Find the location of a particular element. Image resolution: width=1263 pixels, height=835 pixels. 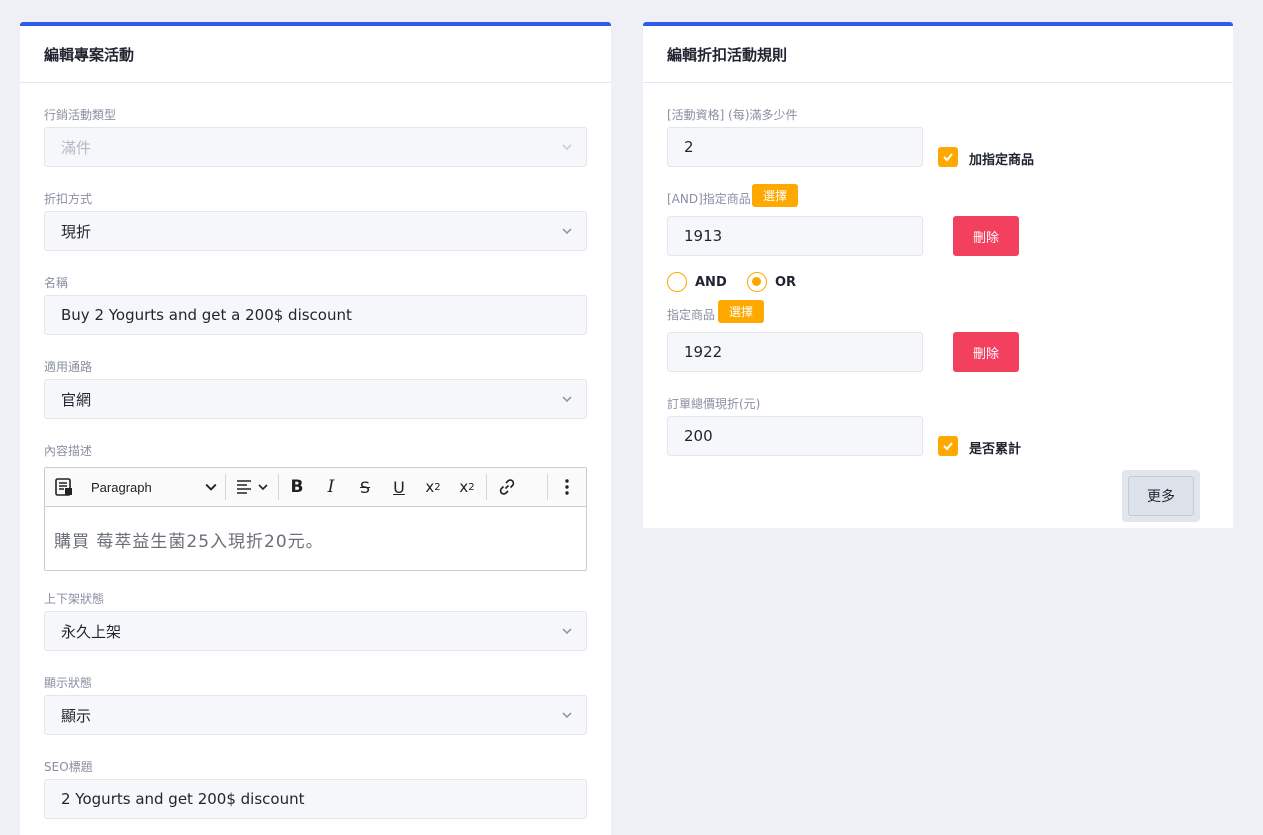

and-product-choose-button: 選擇 is located at coordinates (775, 195).